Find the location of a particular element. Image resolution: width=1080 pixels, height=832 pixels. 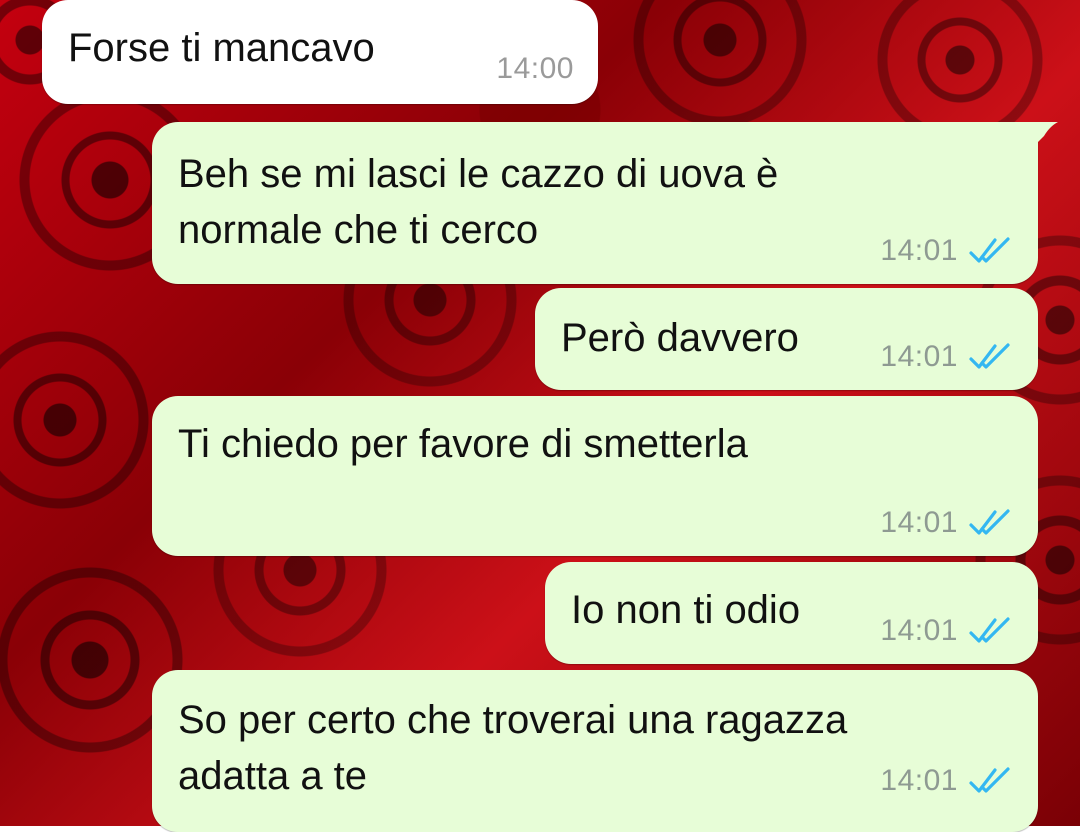

message-bubble-outgoing: Però davvero 14:01 is located at coordinates (786, 339).